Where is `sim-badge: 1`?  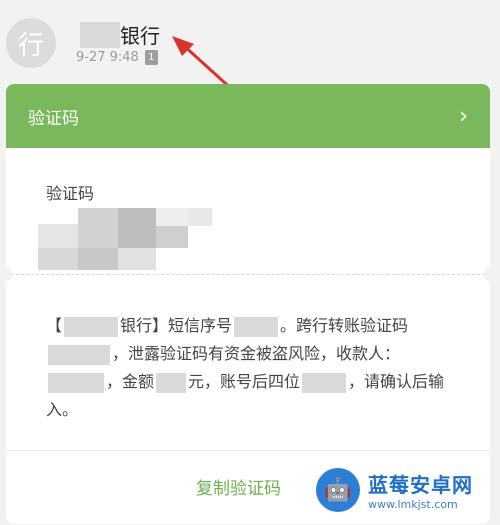 sim-badge: 1 is located at coordinates (151, 57).